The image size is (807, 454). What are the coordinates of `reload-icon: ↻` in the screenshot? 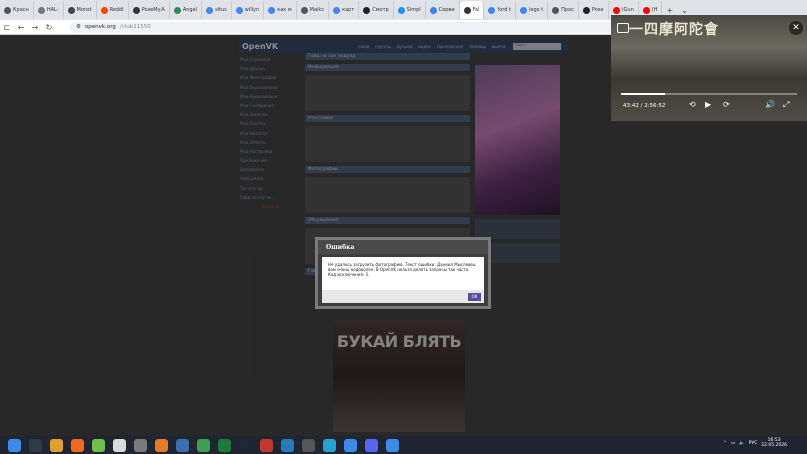 It's located at (49, 27).